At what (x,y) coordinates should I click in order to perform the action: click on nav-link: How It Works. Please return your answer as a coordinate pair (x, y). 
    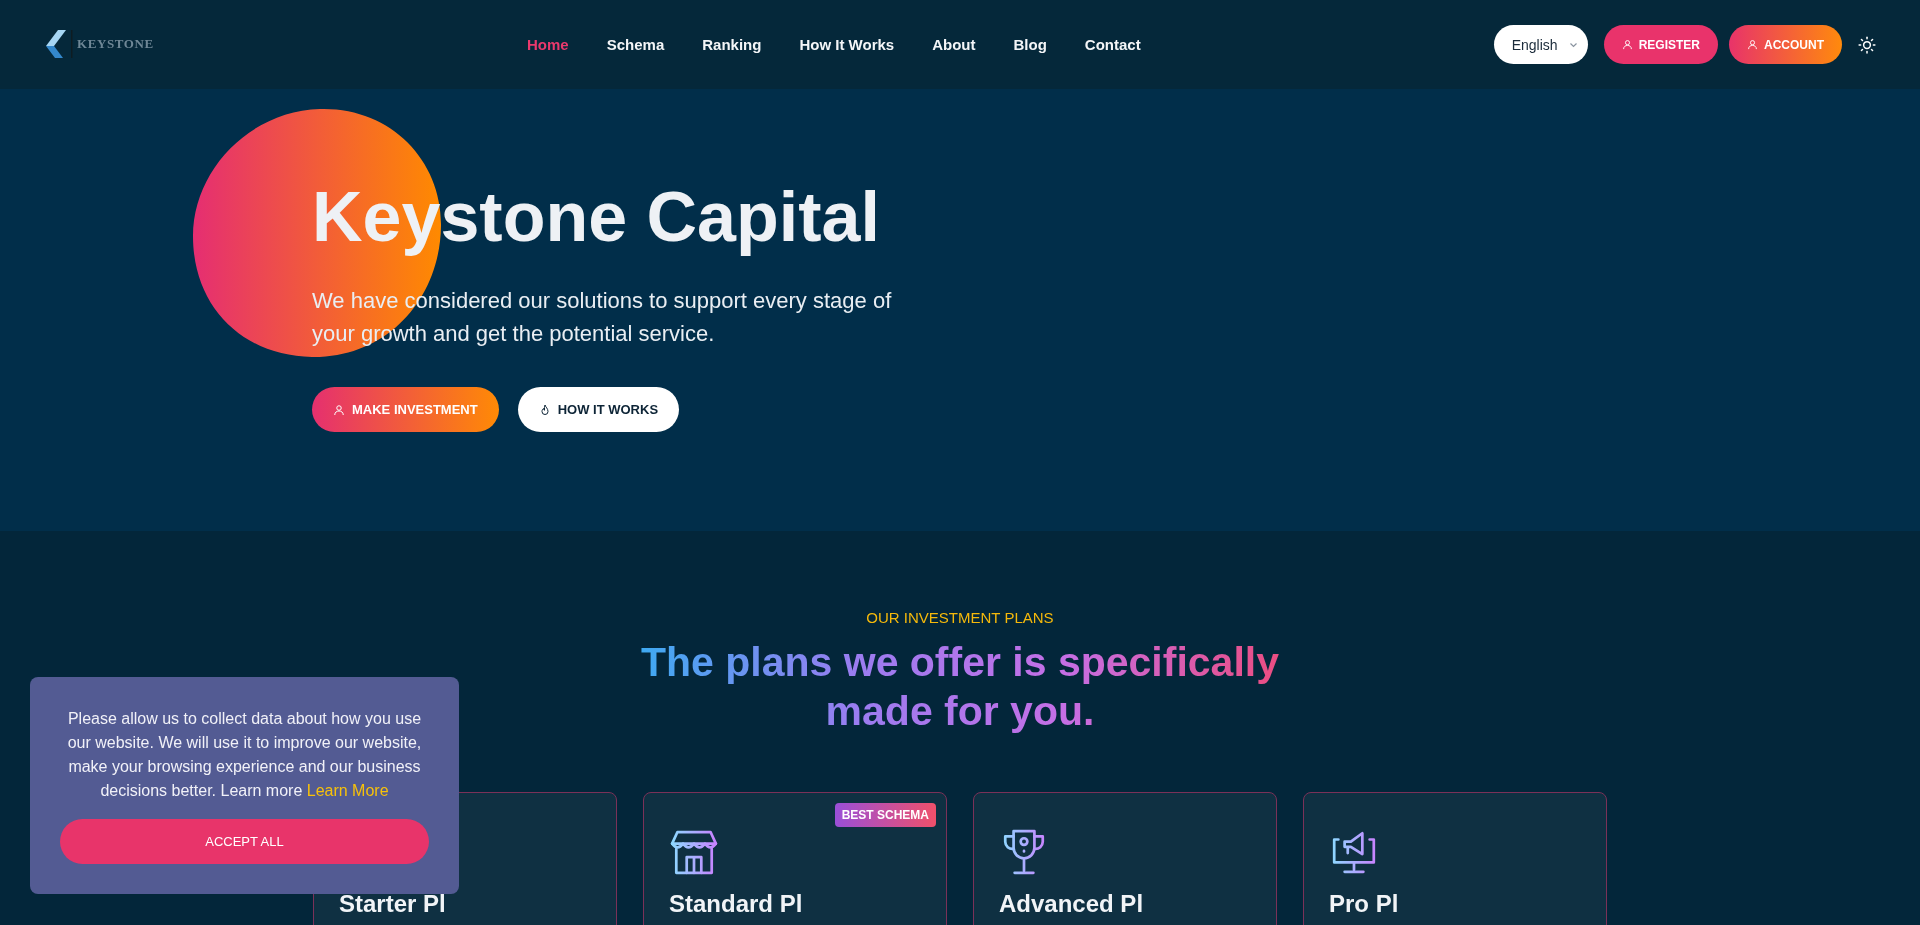
    Looking at the image, I should click on (847, 44).